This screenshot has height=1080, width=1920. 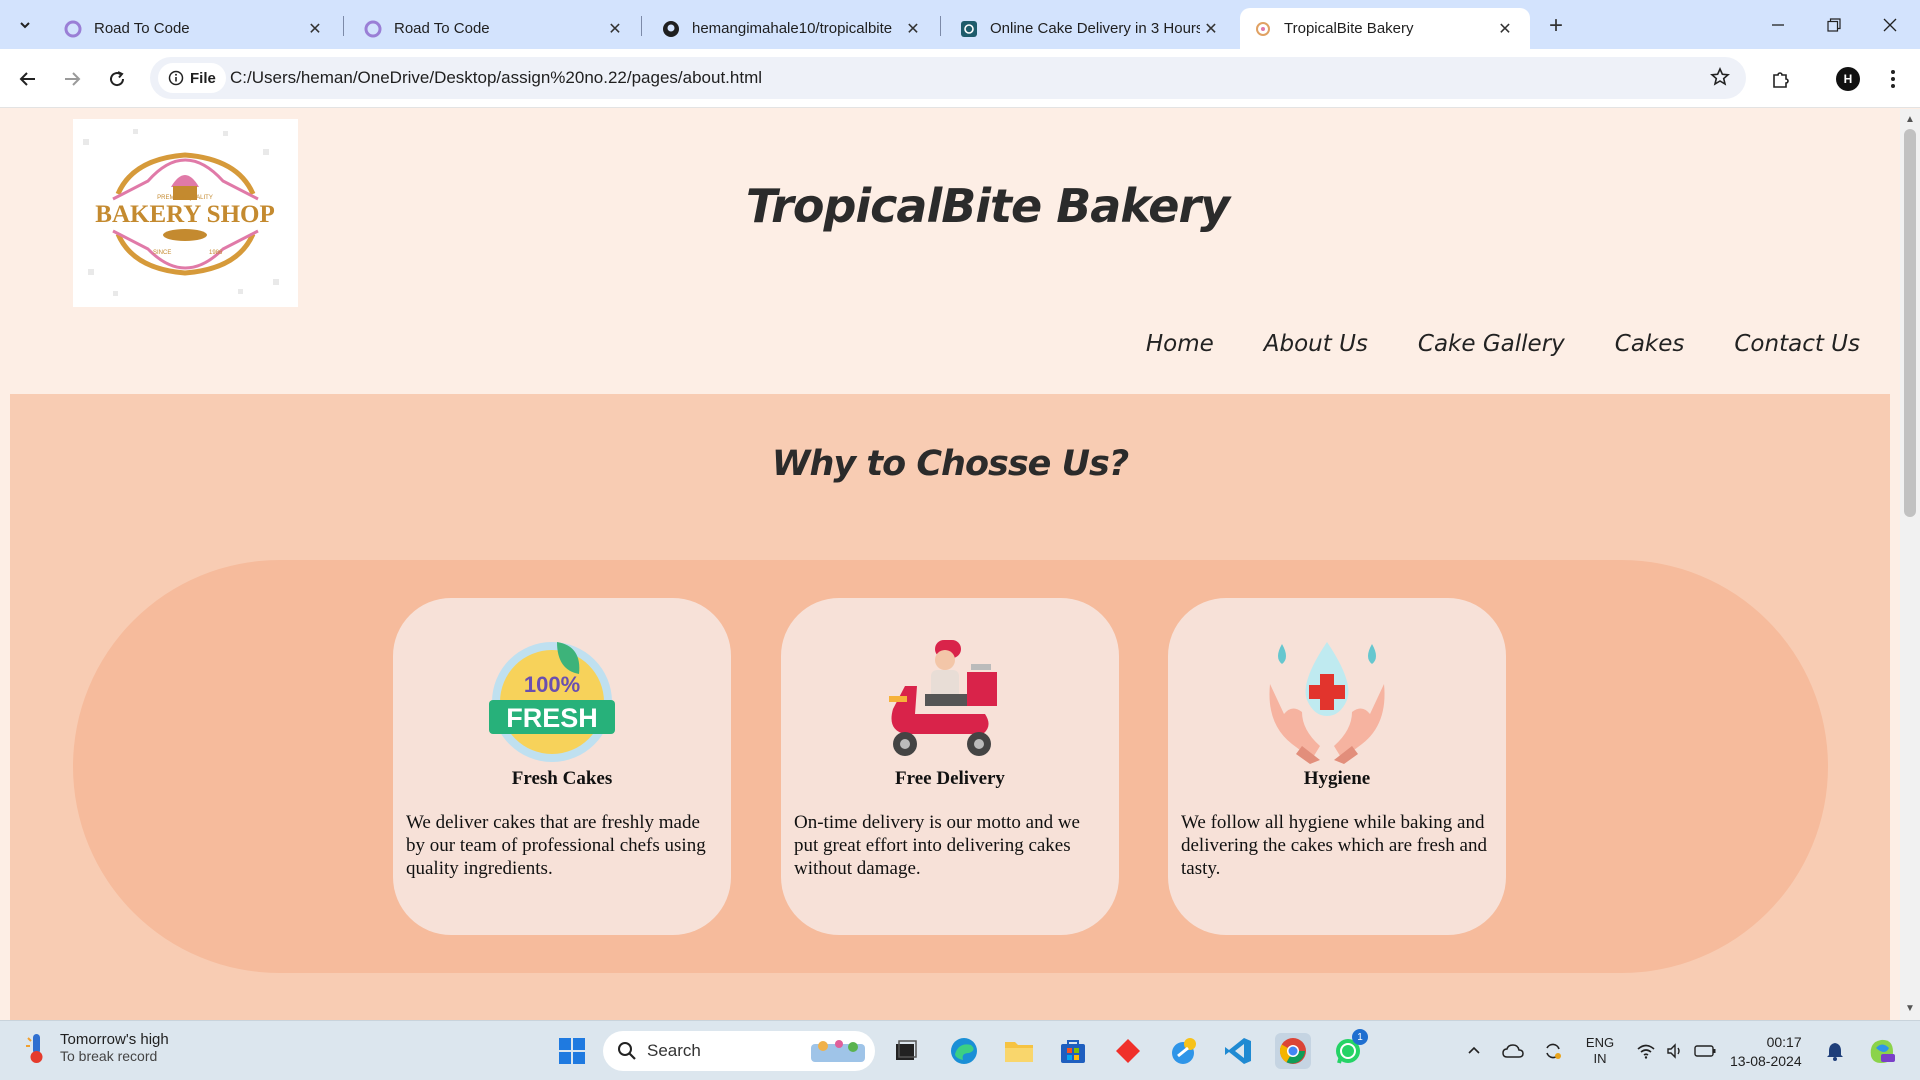 I want to click on bookmark-star-icon, so click(x=1720, y=79).